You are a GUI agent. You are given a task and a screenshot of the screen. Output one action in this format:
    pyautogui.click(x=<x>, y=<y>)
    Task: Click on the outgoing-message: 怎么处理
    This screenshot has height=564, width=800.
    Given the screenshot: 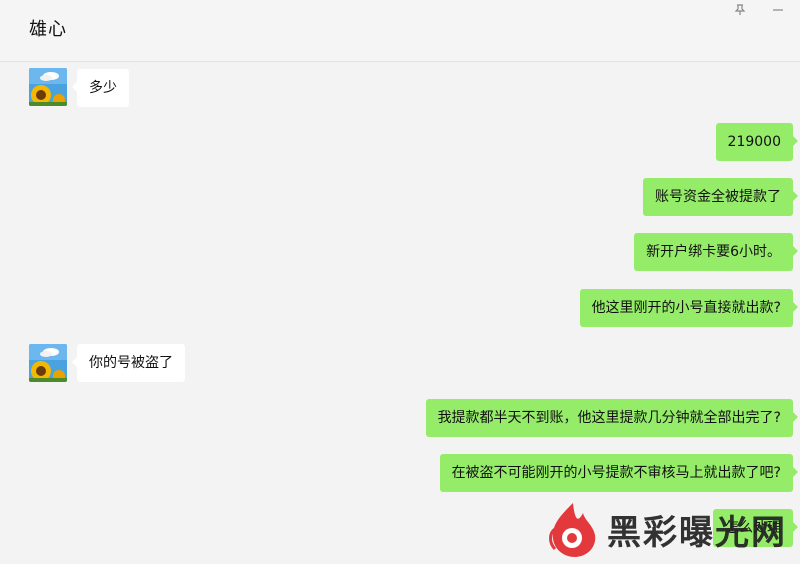 What is the action you would take?
    pyautogui.click(x=755, y=528)
    